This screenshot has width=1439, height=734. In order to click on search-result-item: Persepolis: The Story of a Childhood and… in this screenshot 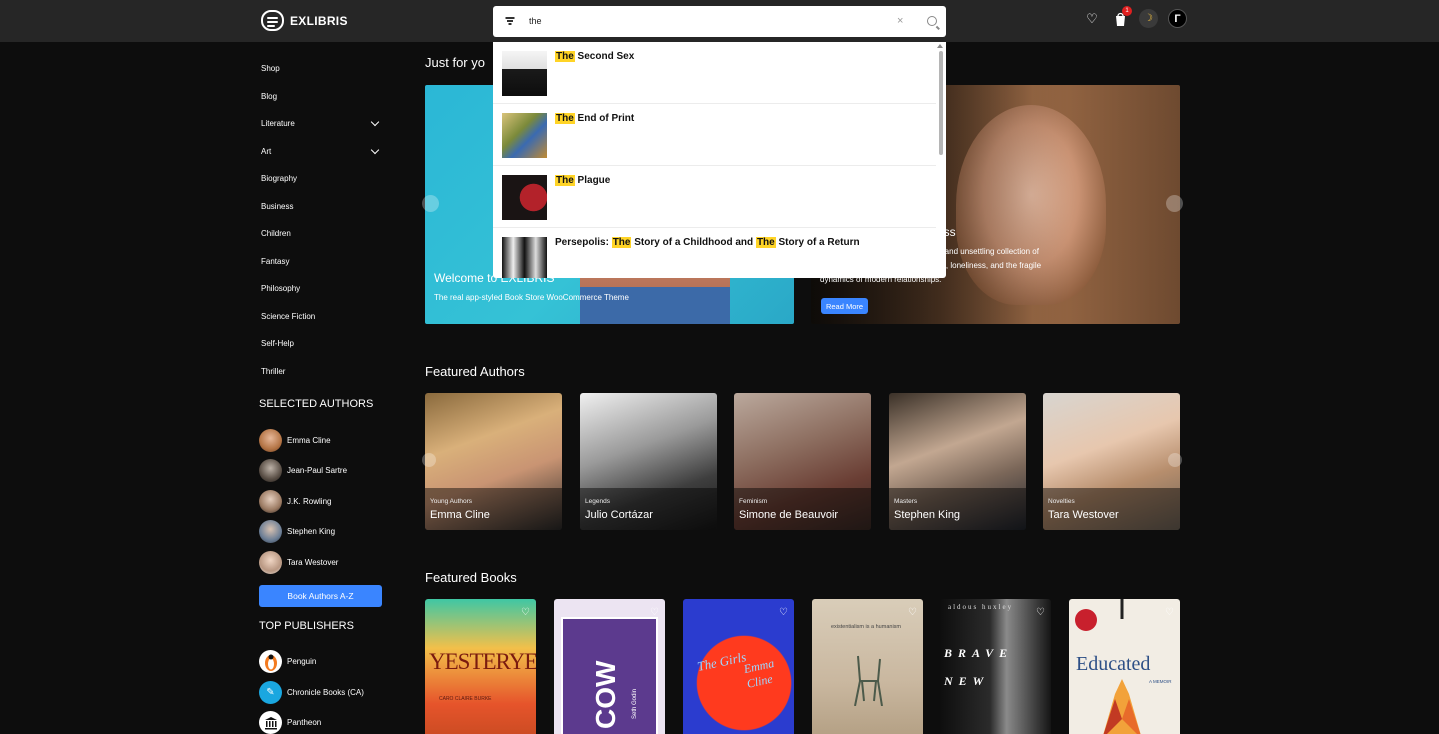, I will do `click(714, 253)`.